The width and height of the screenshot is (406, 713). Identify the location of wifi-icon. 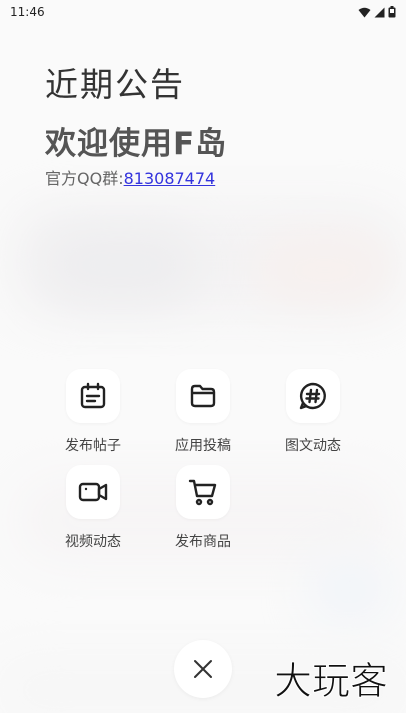
(364, 12).